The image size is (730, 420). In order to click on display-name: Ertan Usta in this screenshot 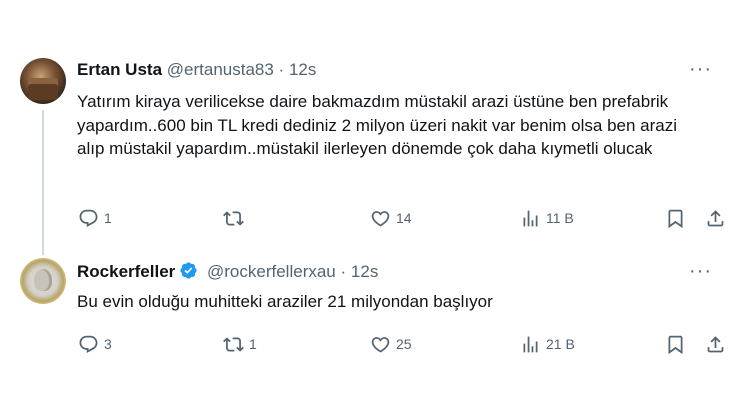, I will do `click(119, 69)`.